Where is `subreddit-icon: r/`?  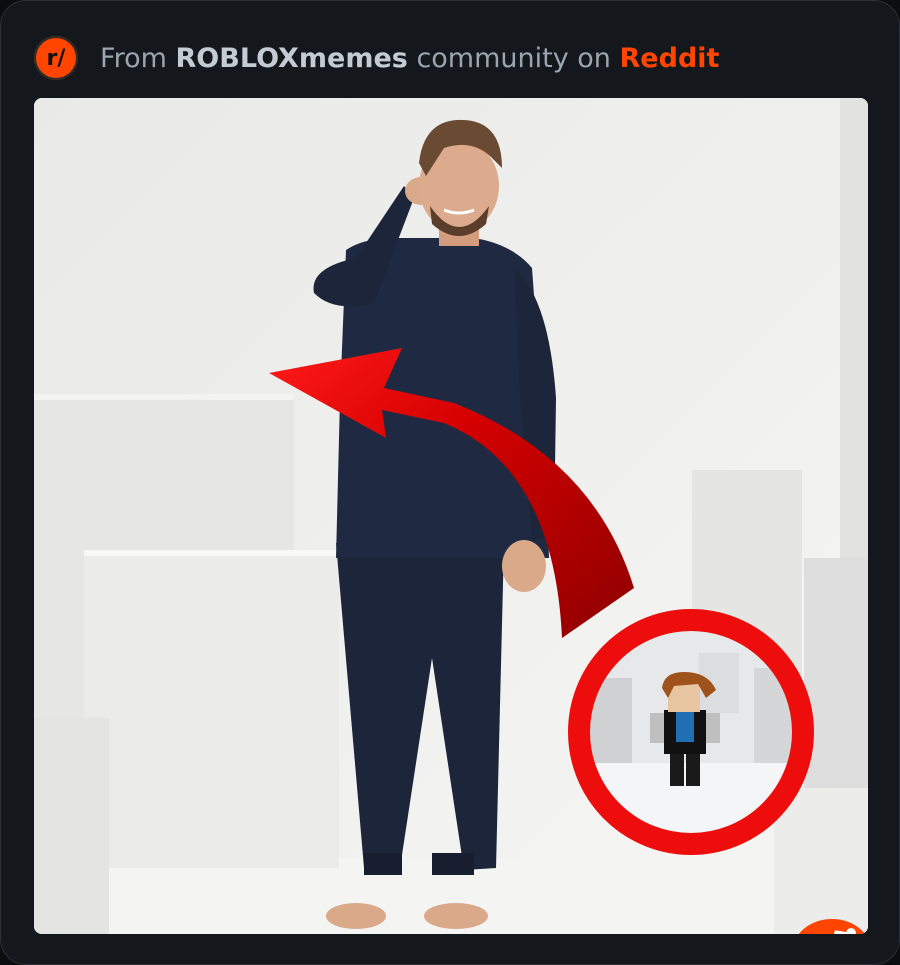
subreddit-icon: r/ is located at coordinates (56, 58).